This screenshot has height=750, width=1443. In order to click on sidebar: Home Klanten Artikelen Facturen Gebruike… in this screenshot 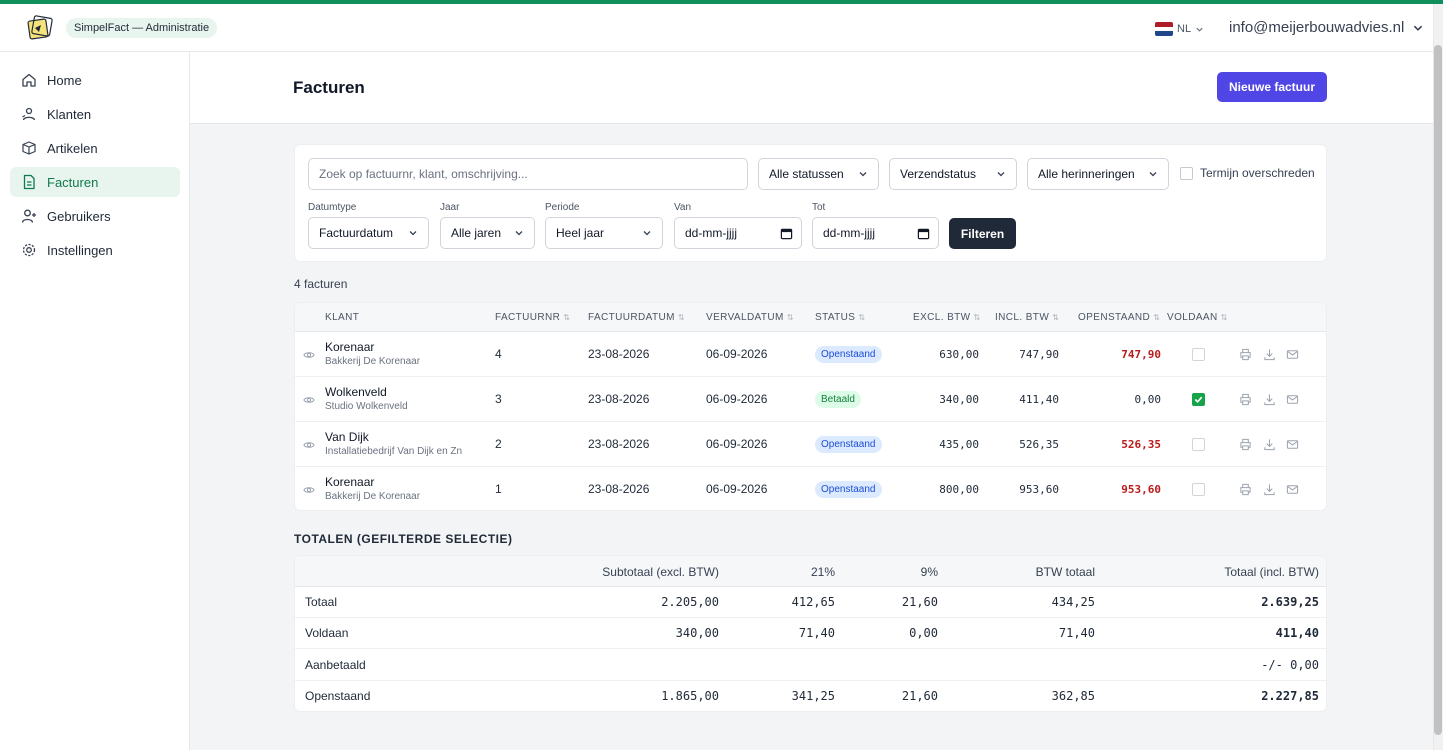, I will do `click(95, 401)`.